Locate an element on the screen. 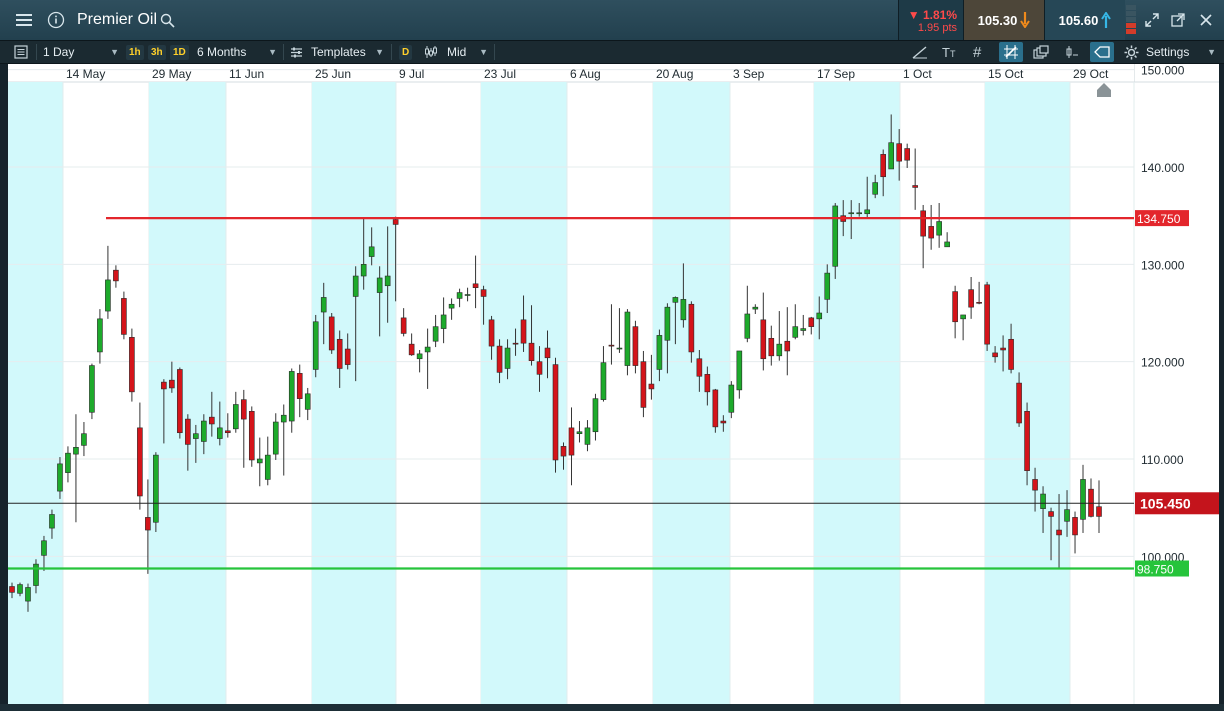 The width and height of the screenshot is (1224, 711). quick-1h-button: 1h is located at coordinates (135, 52).